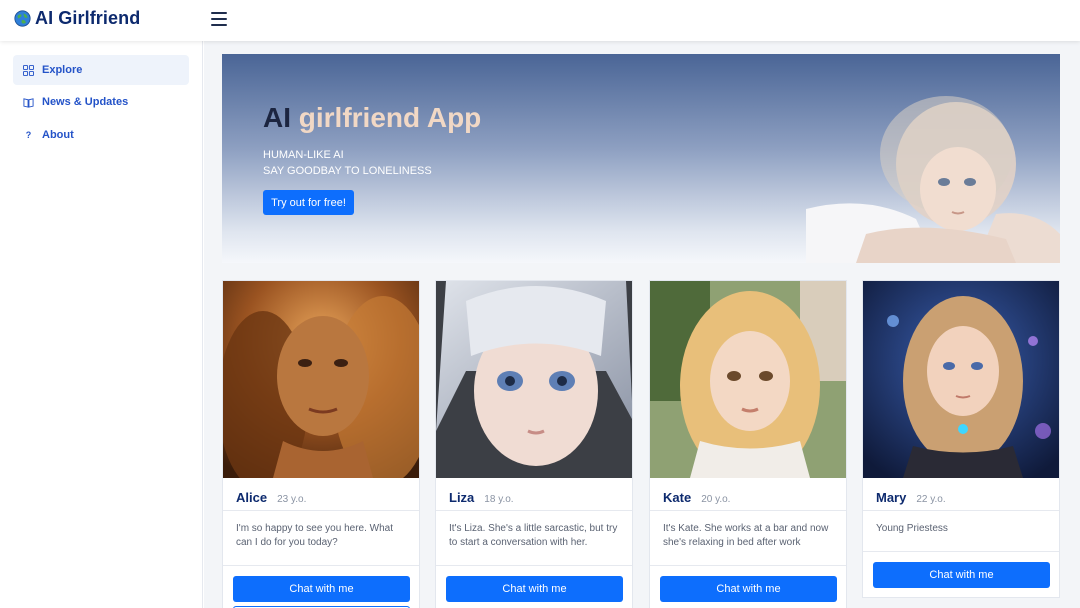 Image resolution: width=1080 pixels, height=608 pixels. I want to click on card-description: Young Priestess, so click(912, 528).